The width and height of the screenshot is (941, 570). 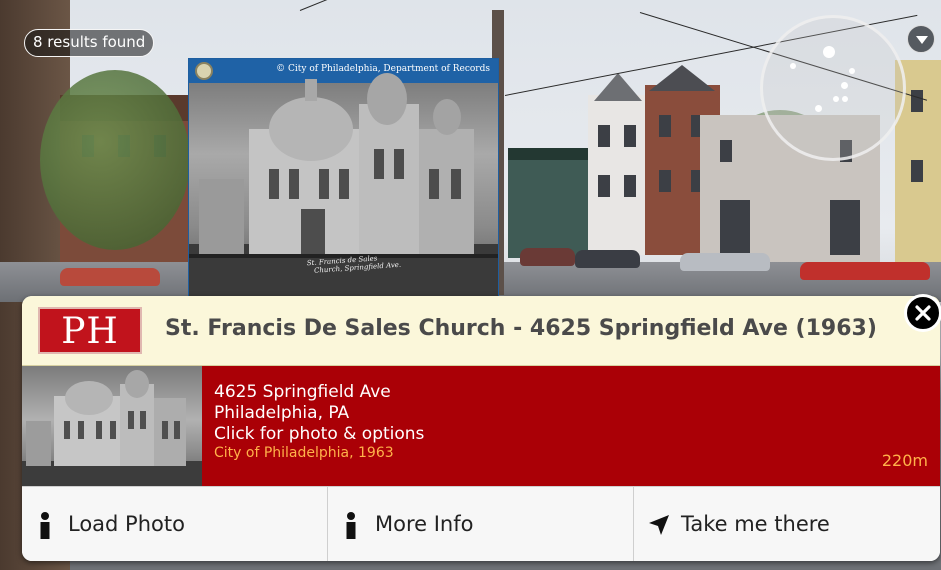 What do you see at coordinates (282, 413) in the screenshot?
I see `address-line-2: Philadelphia, PA` at bounding box center [282, 413].